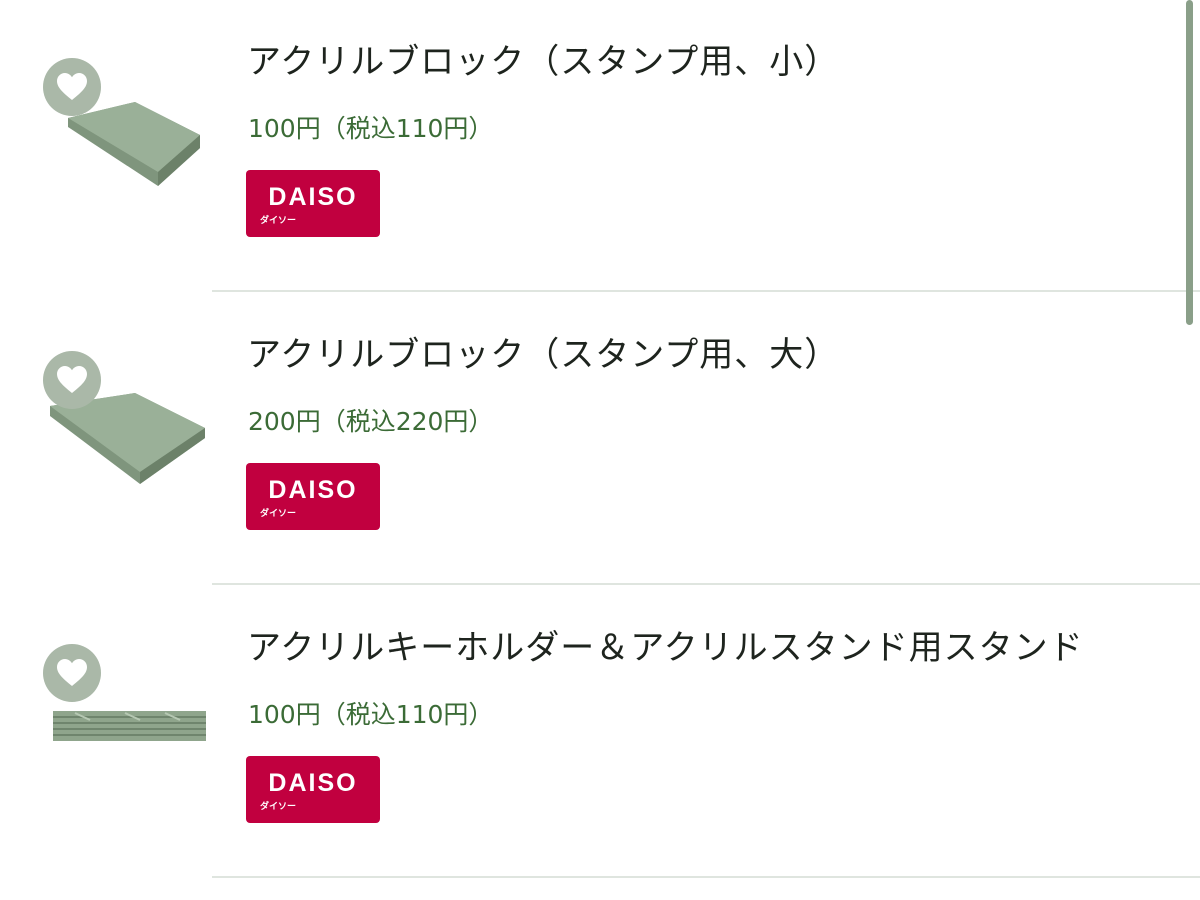 This screenshot has width=1200, height=900. Describe the element at coordinates (543, 351) in the screenshot. I see `product-name: アクリルブロック（スタンプ用、大）` at that location.